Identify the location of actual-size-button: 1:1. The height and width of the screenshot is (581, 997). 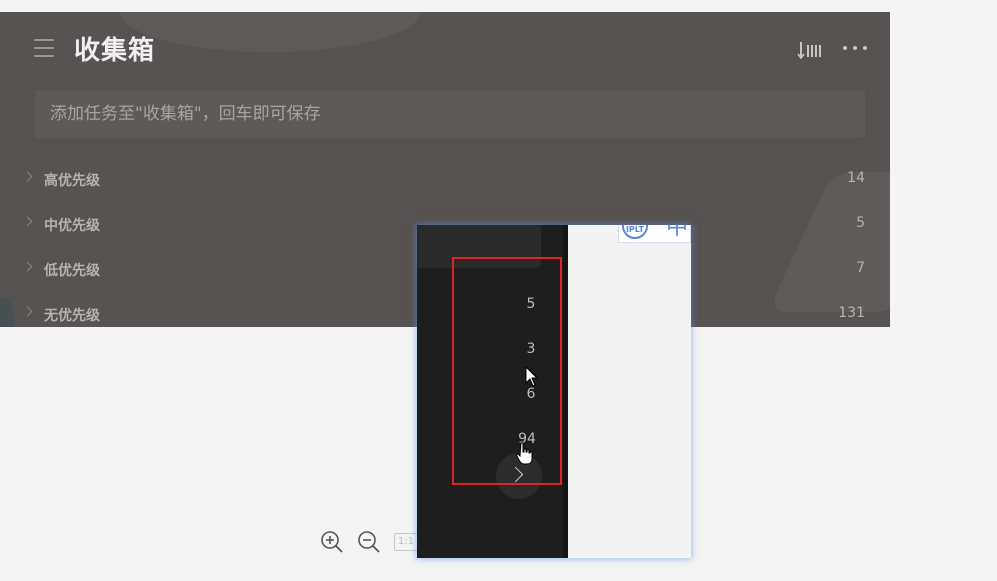
(406, 542).